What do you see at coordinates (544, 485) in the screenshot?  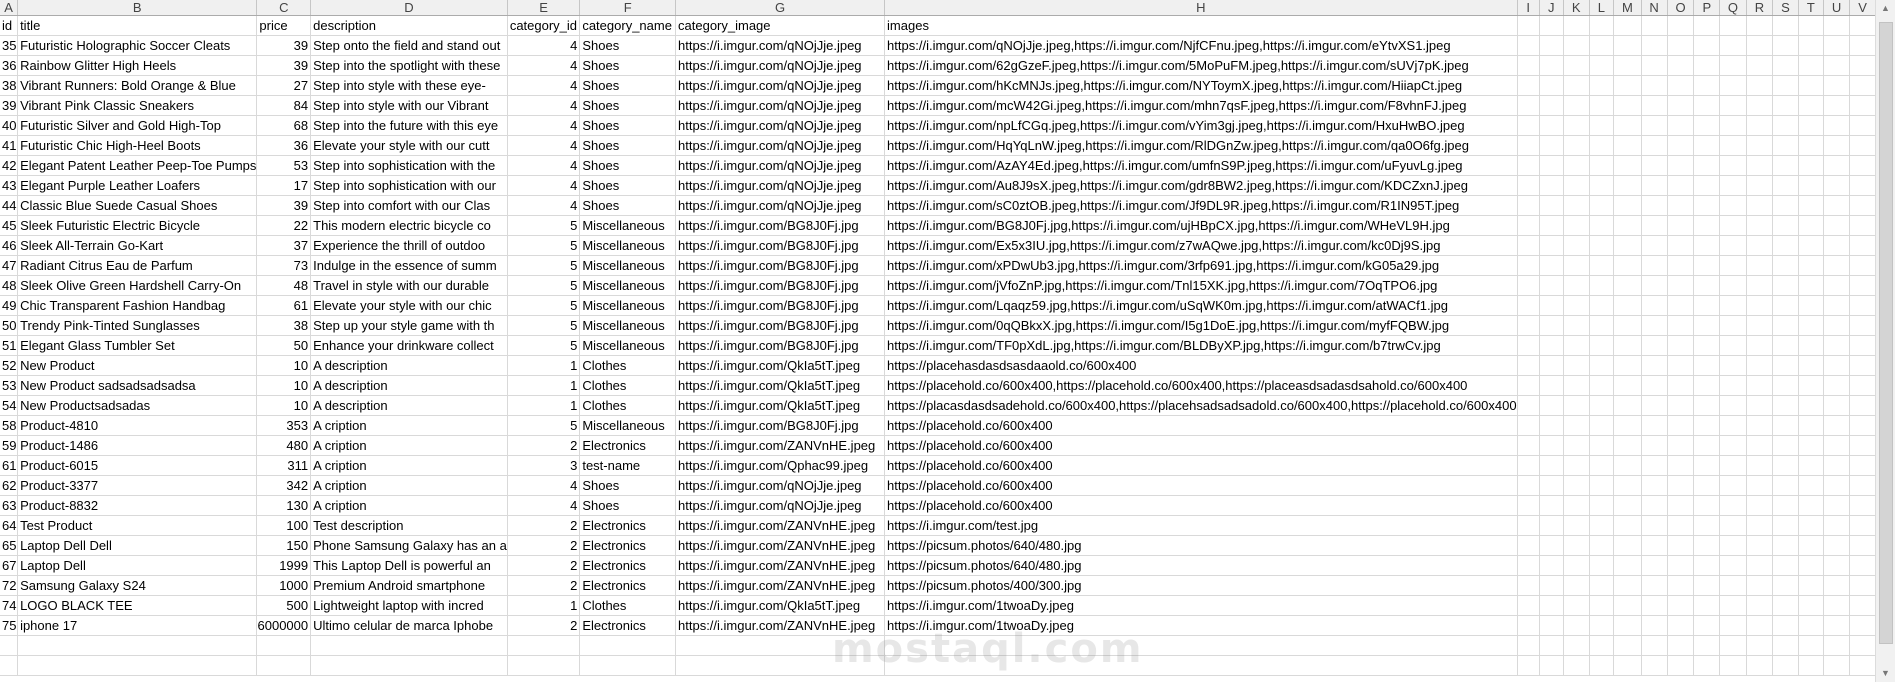 I see `cell-e: 4` at bounding box center [544, 485].